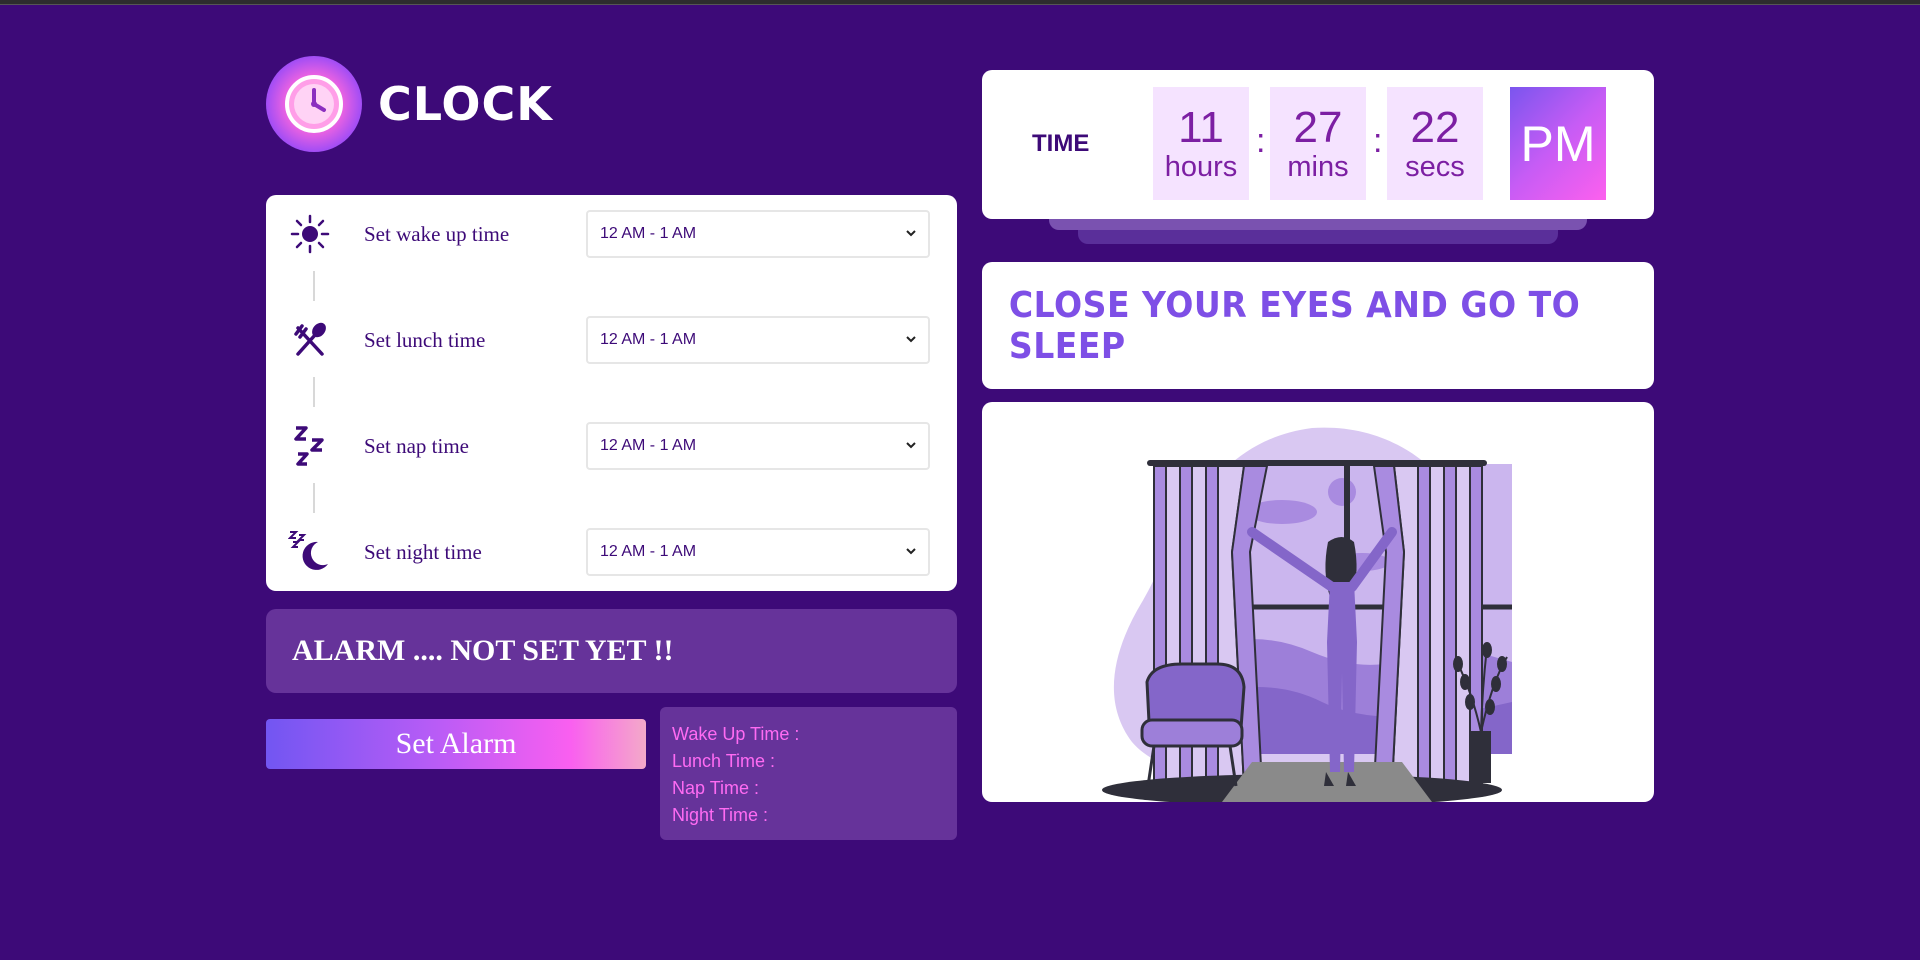 The width and height of the screenshot is (1920, 960). I want to click on wake-up-row: Set wake up time 12 AM - 1 AM, so click(611, 234).